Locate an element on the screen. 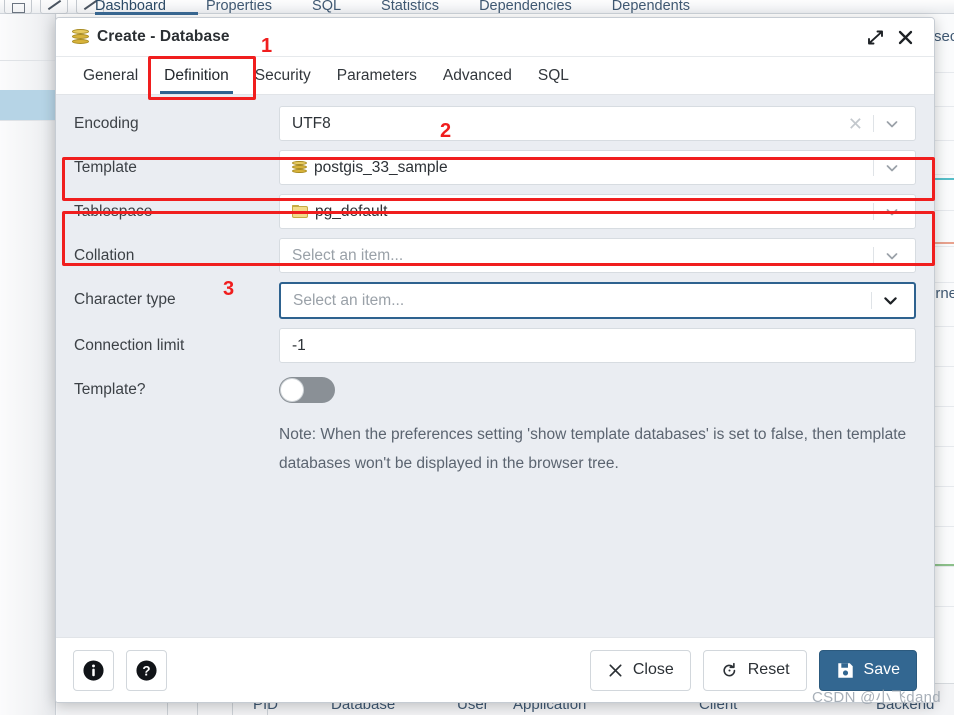 The width and height of the screenshot is (954, 715). reset-button: Reset is located at coordinates (754, 670).